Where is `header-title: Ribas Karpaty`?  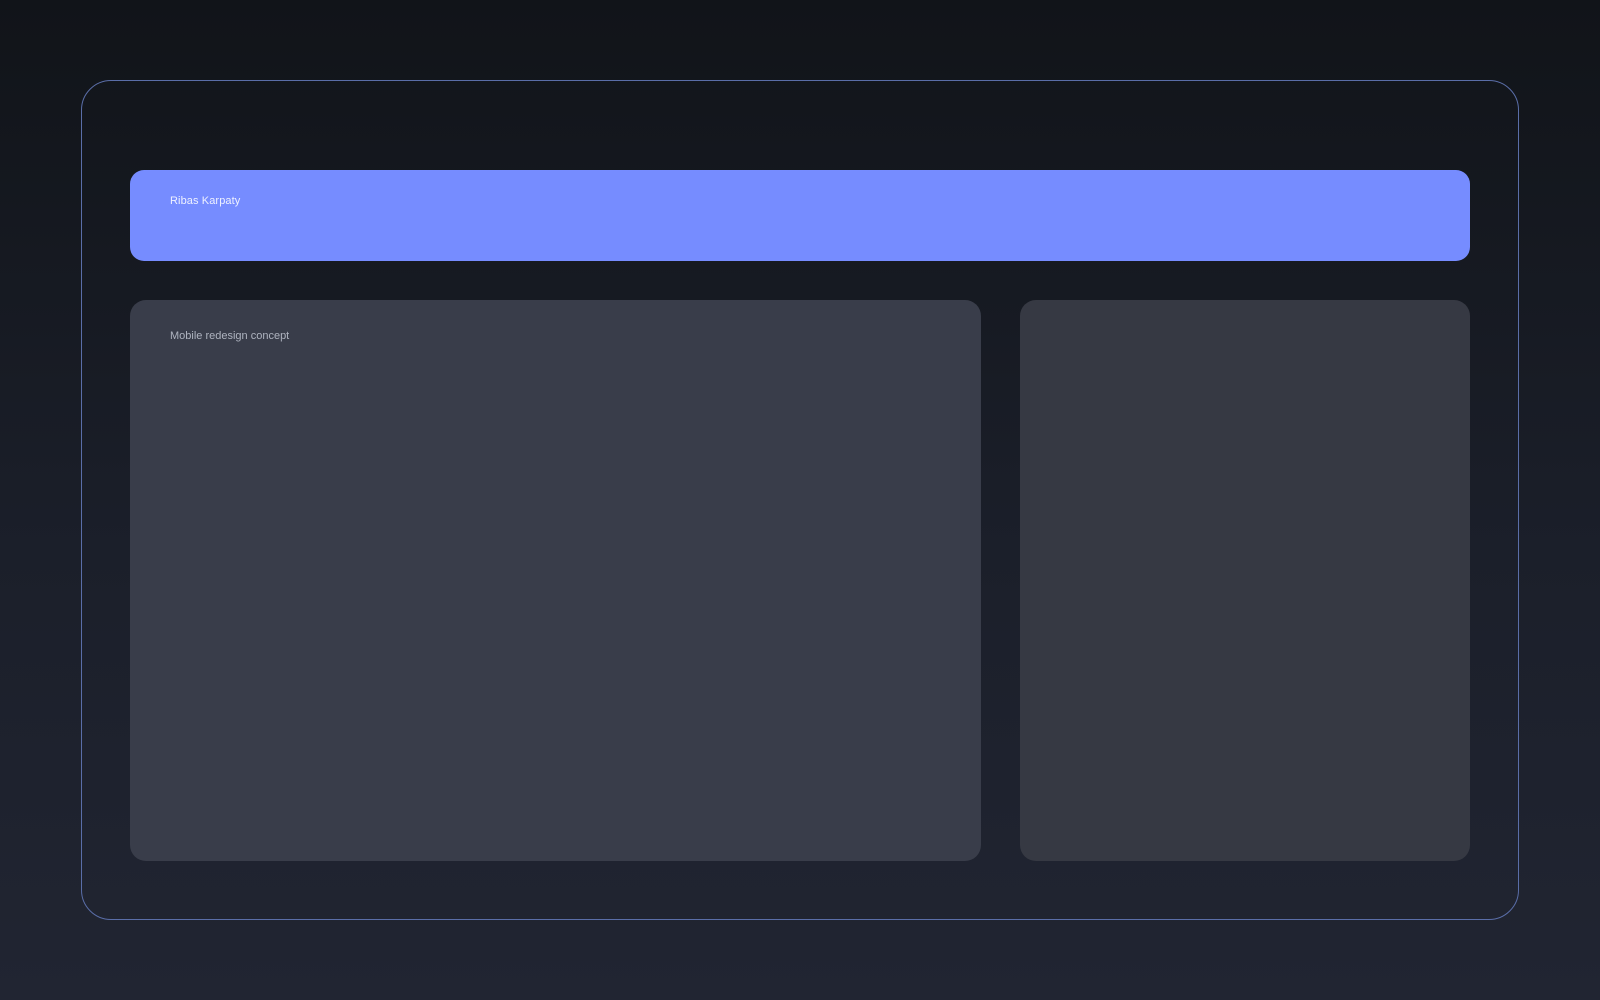 header-title: Ribas Karpaty is located at coordinates (205, 201).